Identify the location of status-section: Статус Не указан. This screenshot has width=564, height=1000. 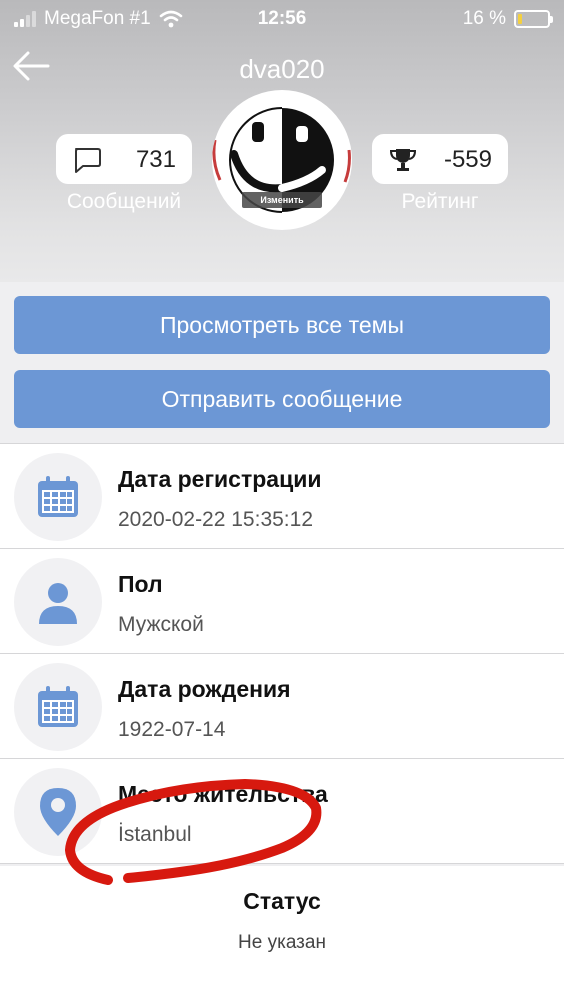
(282, 933).